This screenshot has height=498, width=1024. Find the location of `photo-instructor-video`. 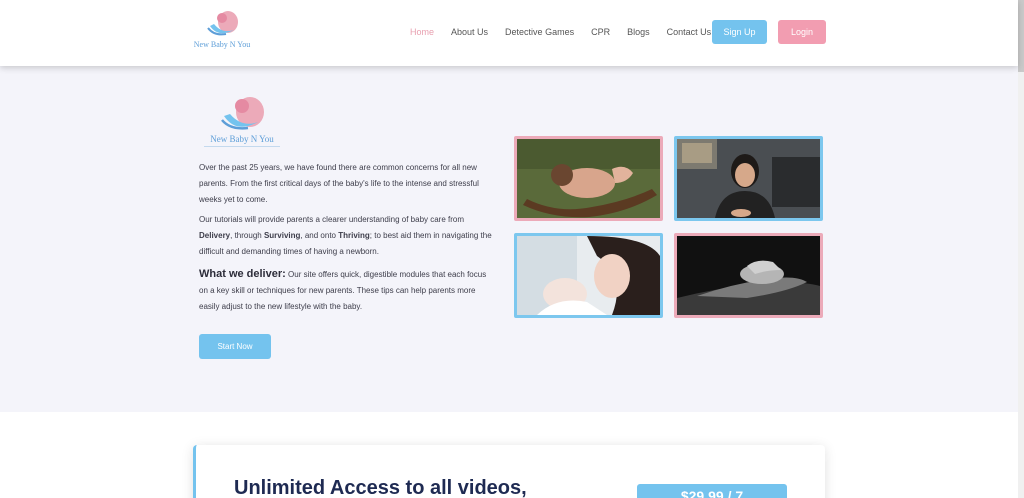

photo-instructor-video is located at coordinates (748, 178).